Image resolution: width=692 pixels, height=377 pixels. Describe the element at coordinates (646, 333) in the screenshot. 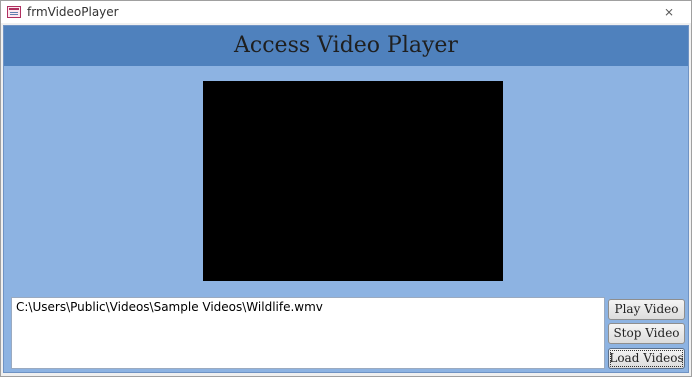

I see `stop-video-button: Stop Video` at that location.